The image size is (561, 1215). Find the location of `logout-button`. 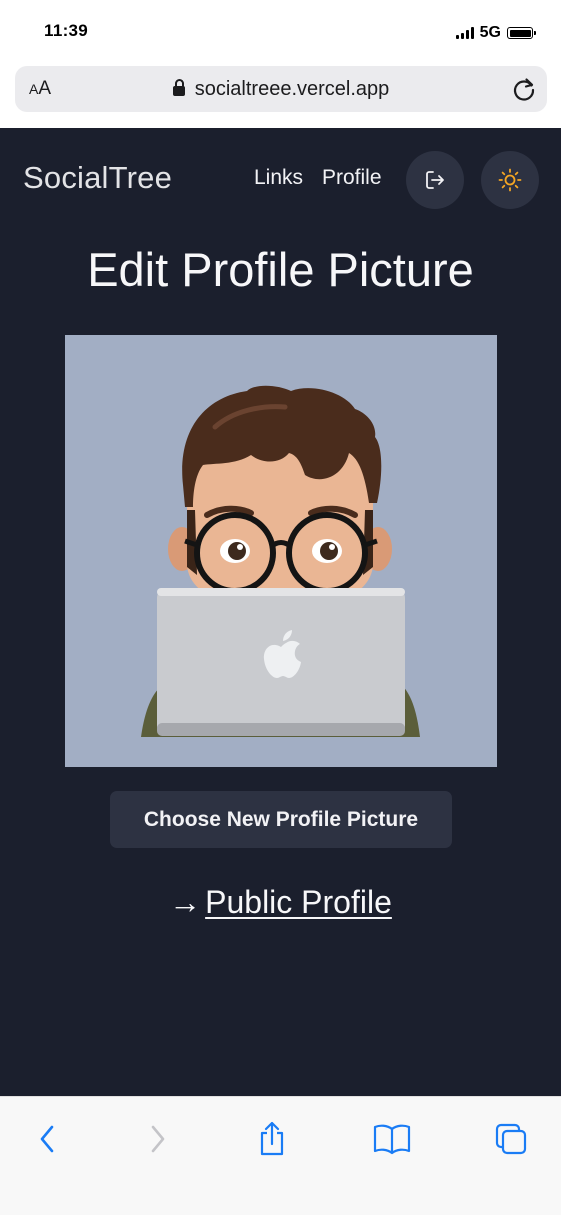

logout-button is located at coordinates (435, 180).